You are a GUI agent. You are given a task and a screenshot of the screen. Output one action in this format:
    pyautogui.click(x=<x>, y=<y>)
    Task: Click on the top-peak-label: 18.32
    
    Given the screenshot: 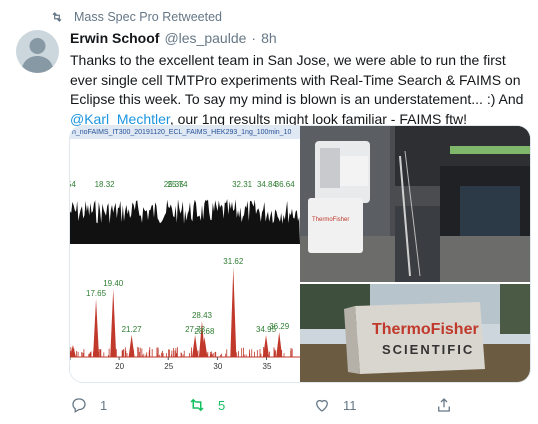 What is the action you would take?
    pyautogui.click(x=105, y=184)
    